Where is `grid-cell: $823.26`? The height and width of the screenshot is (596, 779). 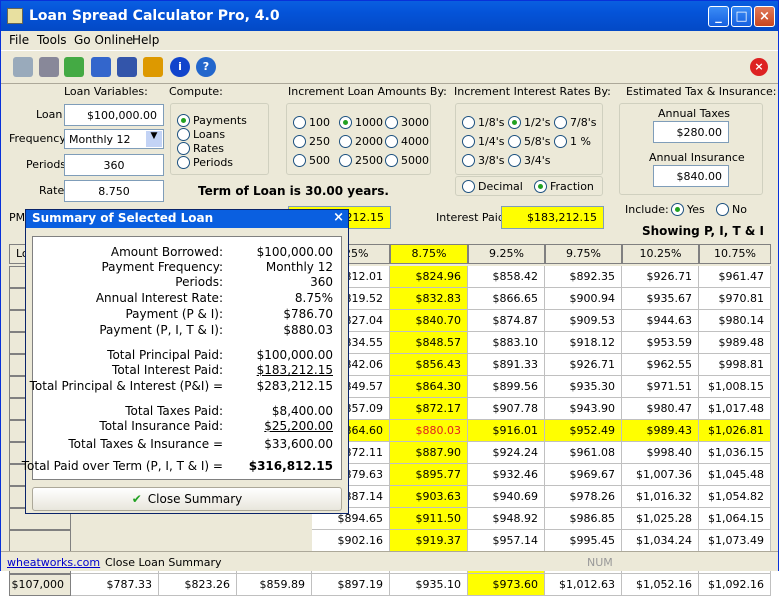
grid-cell: $823.26 is located at coordinates (198, 585).